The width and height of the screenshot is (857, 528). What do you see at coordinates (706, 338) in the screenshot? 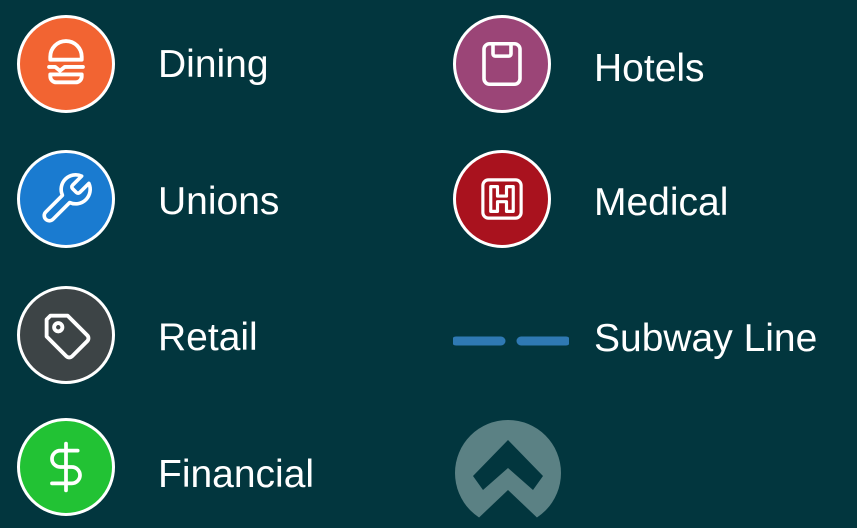
I see `legend-label-subway: Subway Line` at bounding box center [706, 338].